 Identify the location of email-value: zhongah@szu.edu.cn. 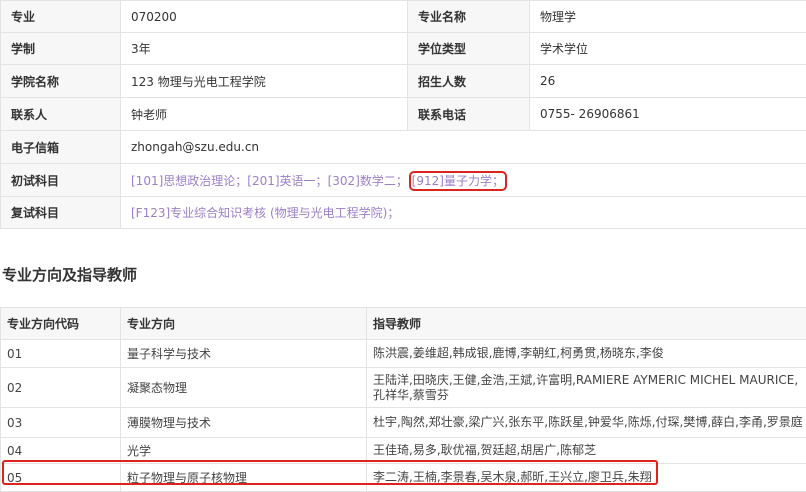
(463, 147).